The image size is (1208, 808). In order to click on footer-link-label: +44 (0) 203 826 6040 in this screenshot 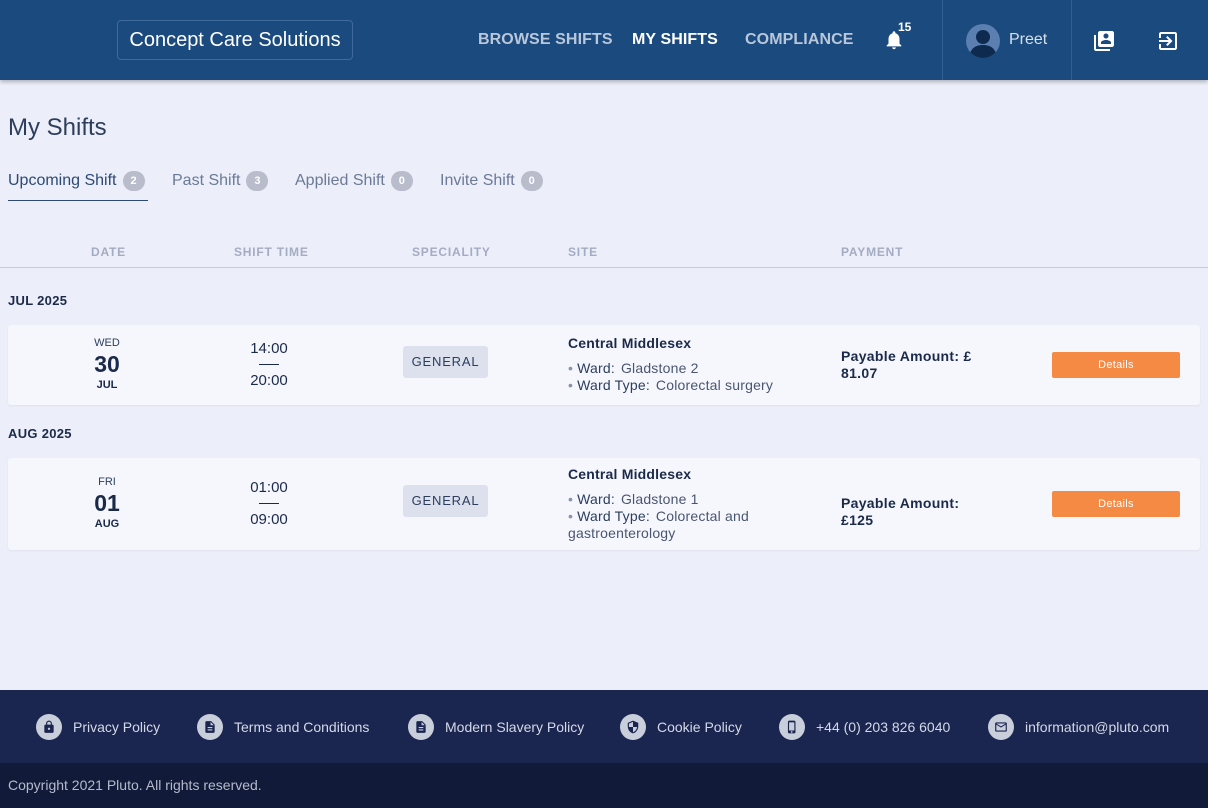, I will do `click(883, 727)`.